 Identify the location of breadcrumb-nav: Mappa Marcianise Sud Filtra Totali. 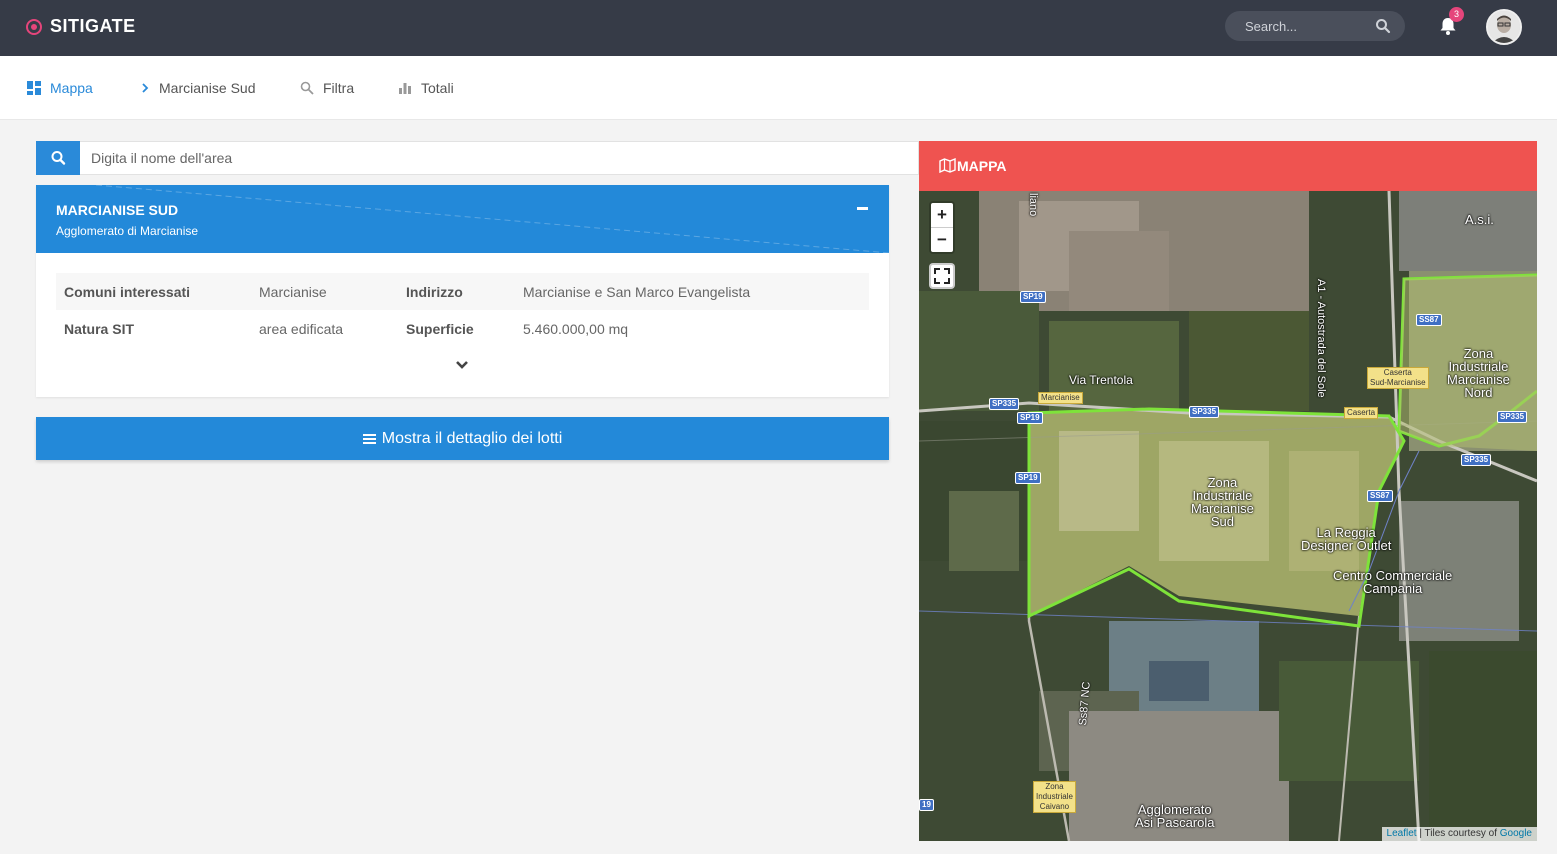
(778, 88).